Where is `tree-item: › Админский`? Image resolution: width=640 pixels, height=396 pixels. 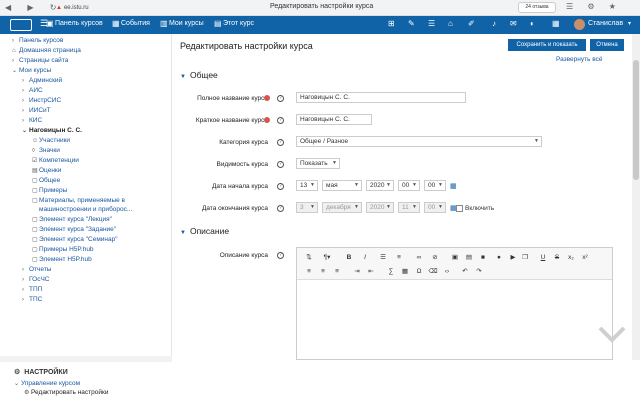
tree-item: › Админский is located at coordinates (42, 80).